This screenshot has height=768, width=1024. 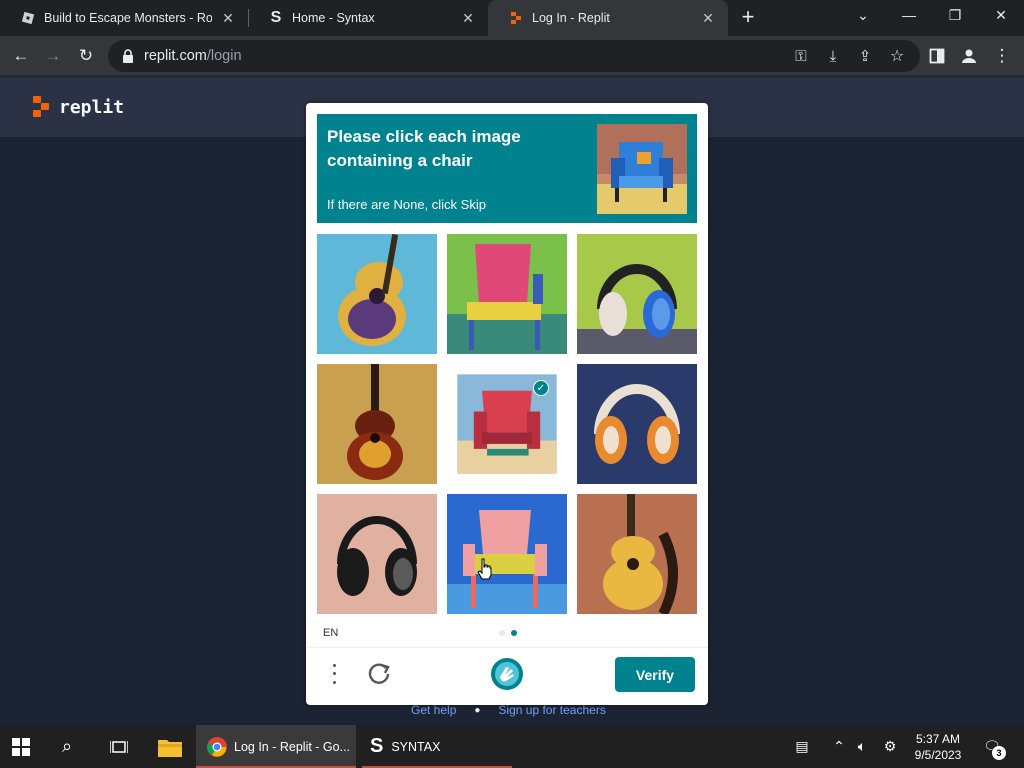 I want to click on key-icon: ⚿, so click(x=801, y=56).